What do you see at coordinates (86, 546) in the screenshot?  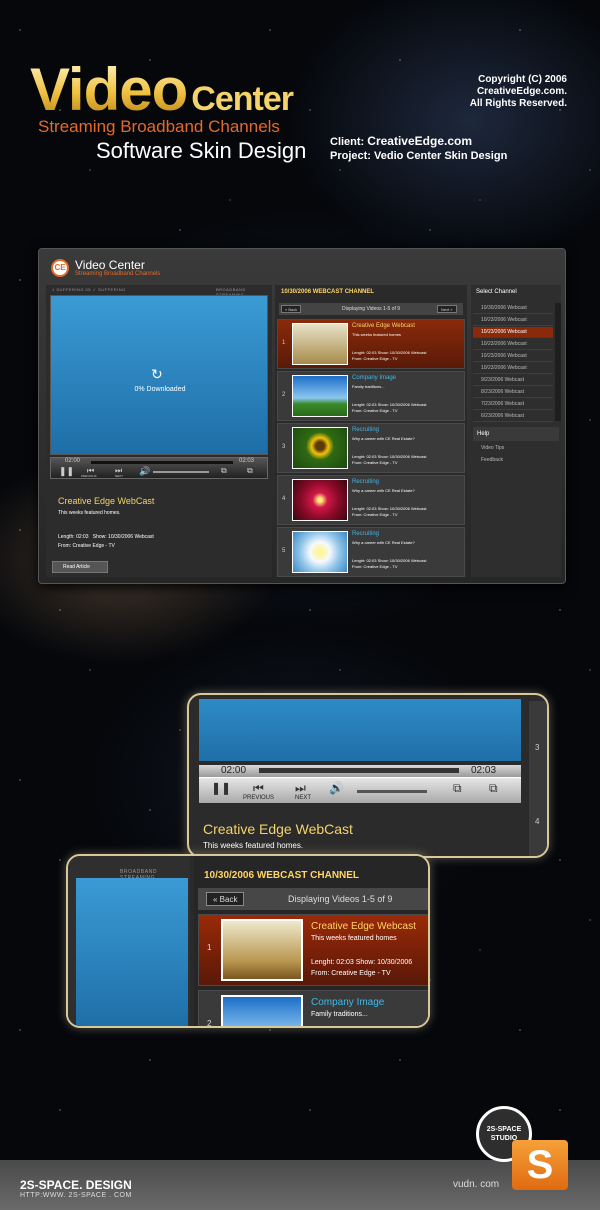 I see `video-from: From: Creative Edge - TV` at bounding box center [86, 546].